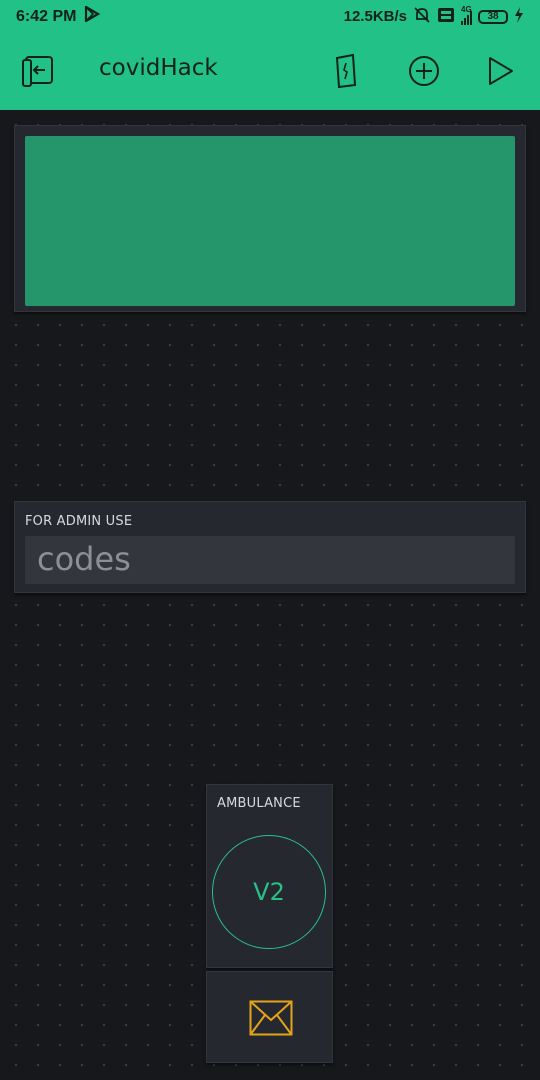 This screenshot has height=1080, width=540. I want to click on ambulance-pin: V2, so click(269, 892).